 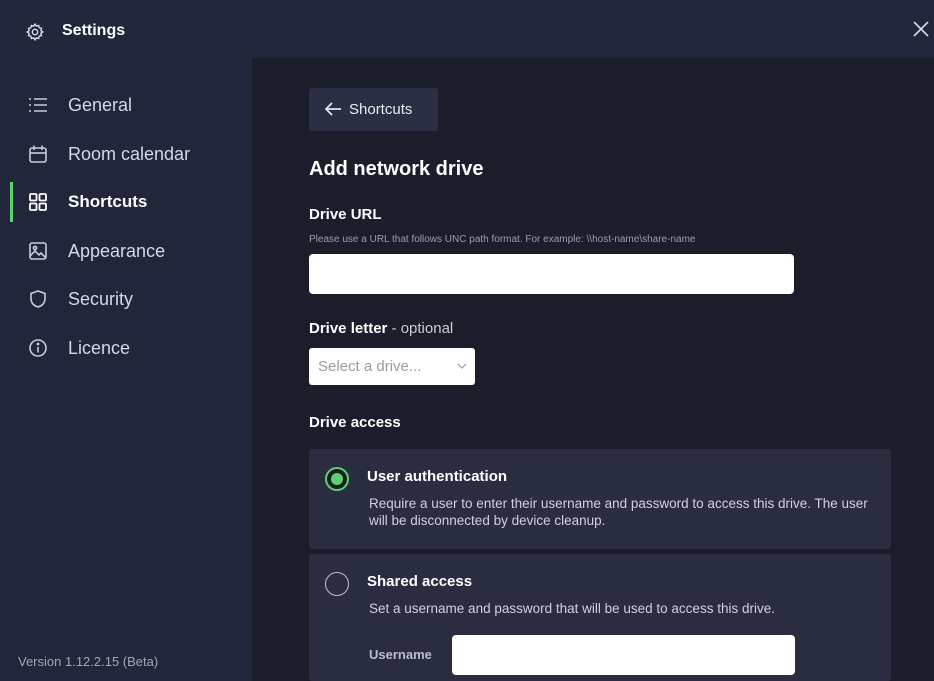 I want to click on image-icon, so click(x=38, y=251).